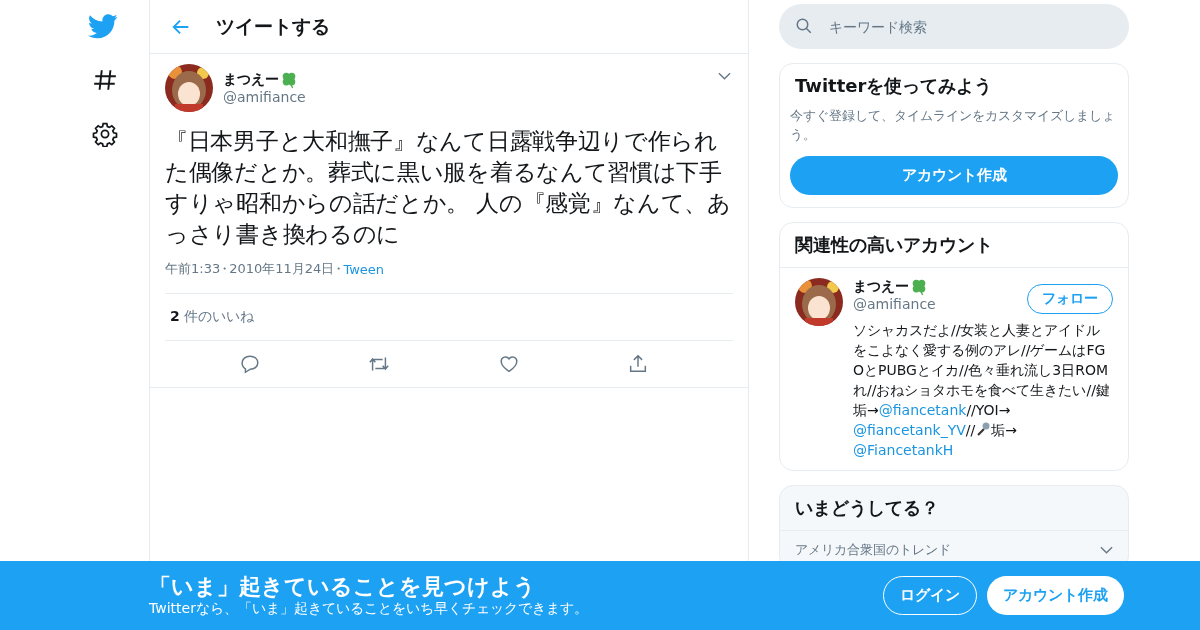 Image resolution: width=1200 pixels, height=630 pixels. Describe the element at coordinates (982, 390) in the screenshot. I see `account-bio: ソシャカスだよ//女装と人妻とアイドルをこよなく愛する例のアレ//ゲームはFGOとPUBGとイカ//色々垂れ流し3日ROMれ//おねショタホモを食べて生きたい//鍵垢→@fiancetank//YOI→ @fiancetank_YV// 垢→ @FiancetankH` at that location.